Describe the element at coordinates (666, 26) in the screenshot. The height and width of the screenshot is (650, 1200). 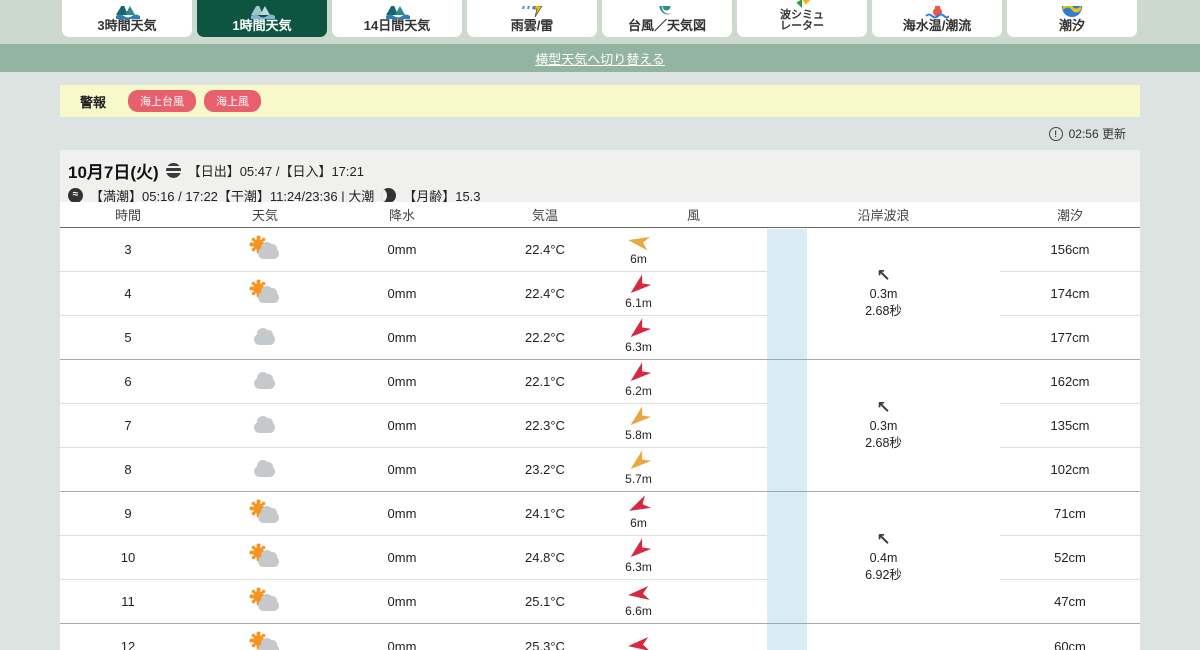
I see `tab-label: 台風／天気図` at that location.